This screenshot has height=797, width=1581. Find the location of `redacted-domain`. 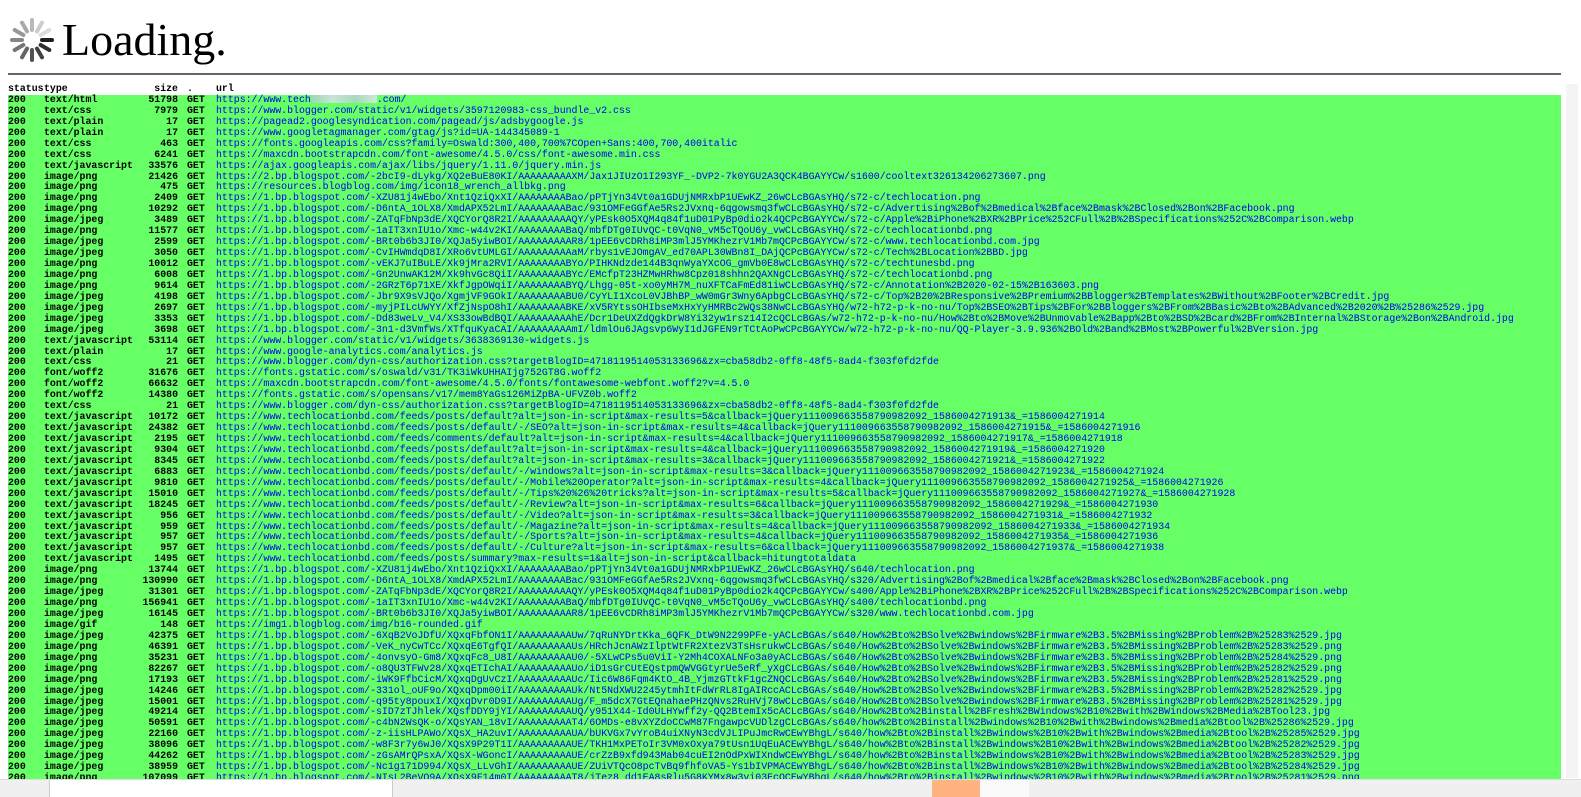

redacted-domain is located at coordinates (343, 99).